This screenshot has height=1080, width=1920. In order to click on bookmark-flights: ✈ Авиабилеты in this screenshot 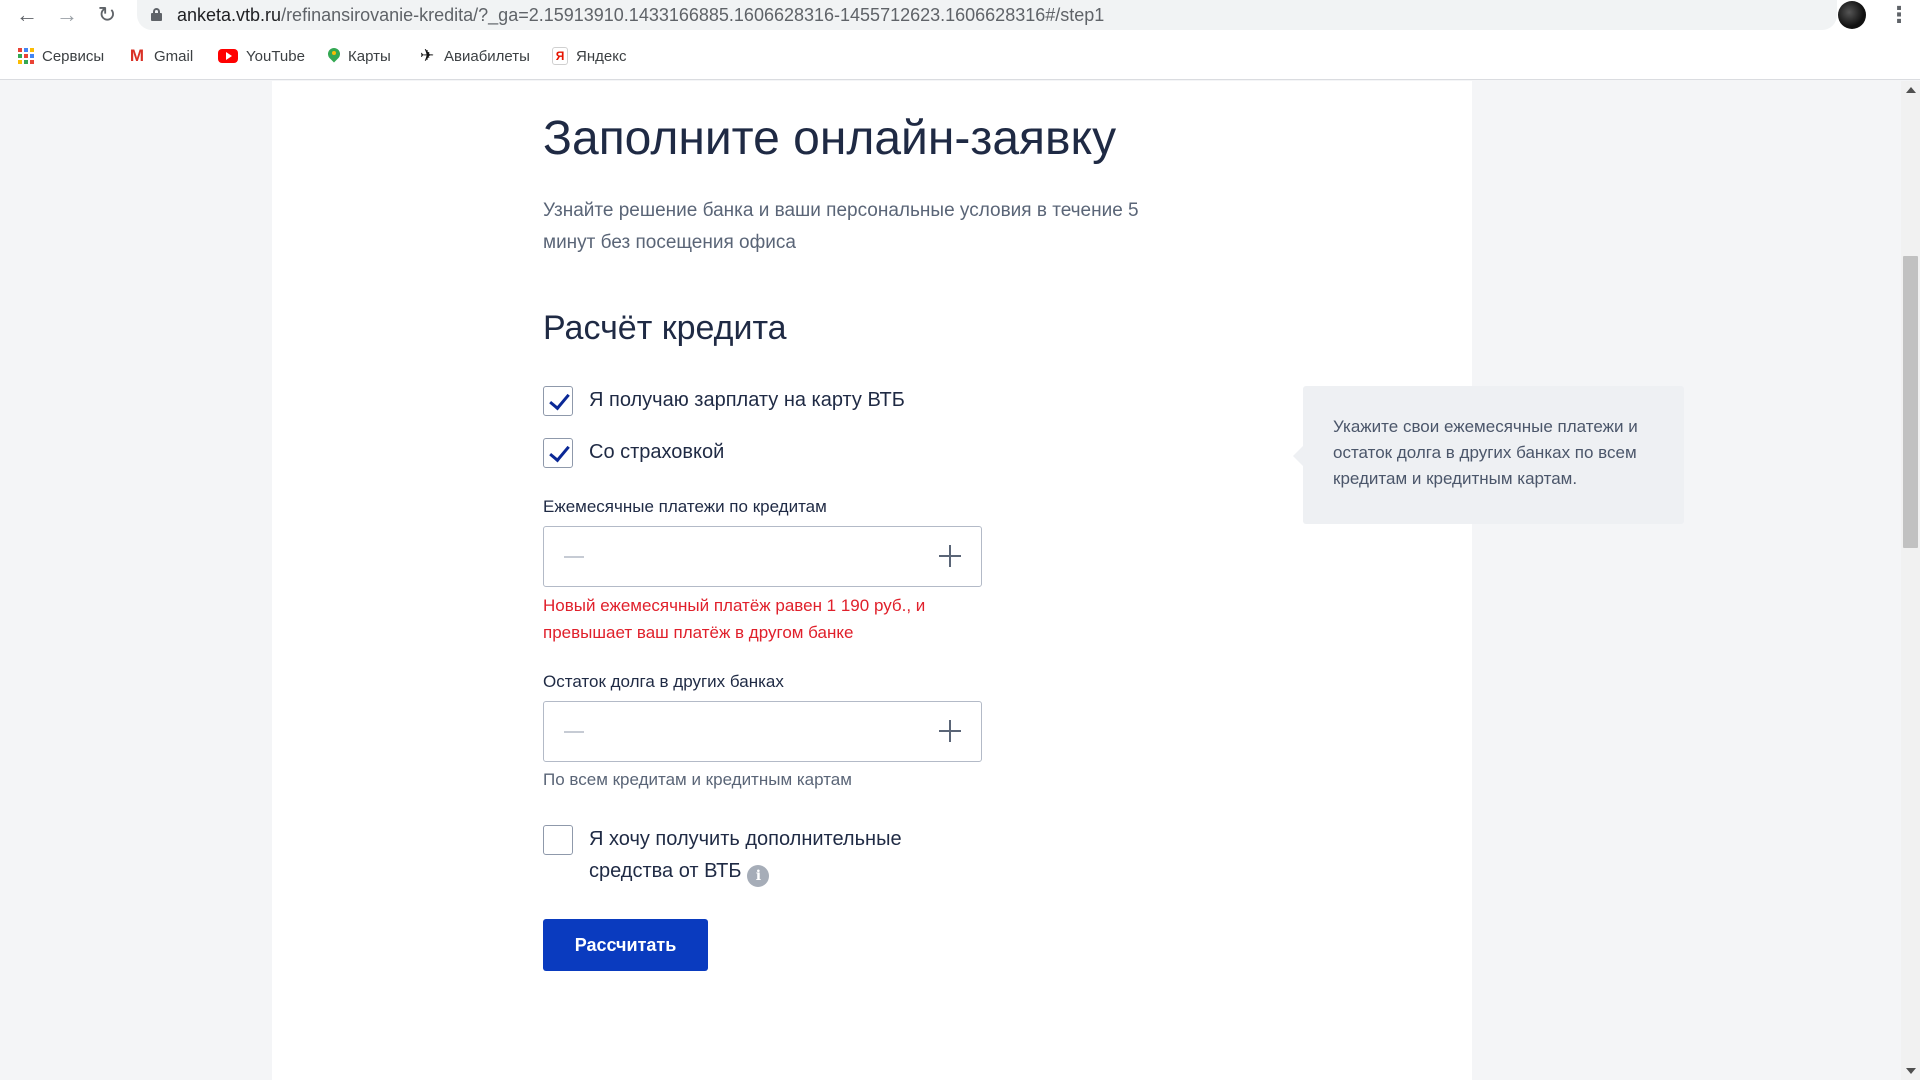, I will do `click(474, 56)`.